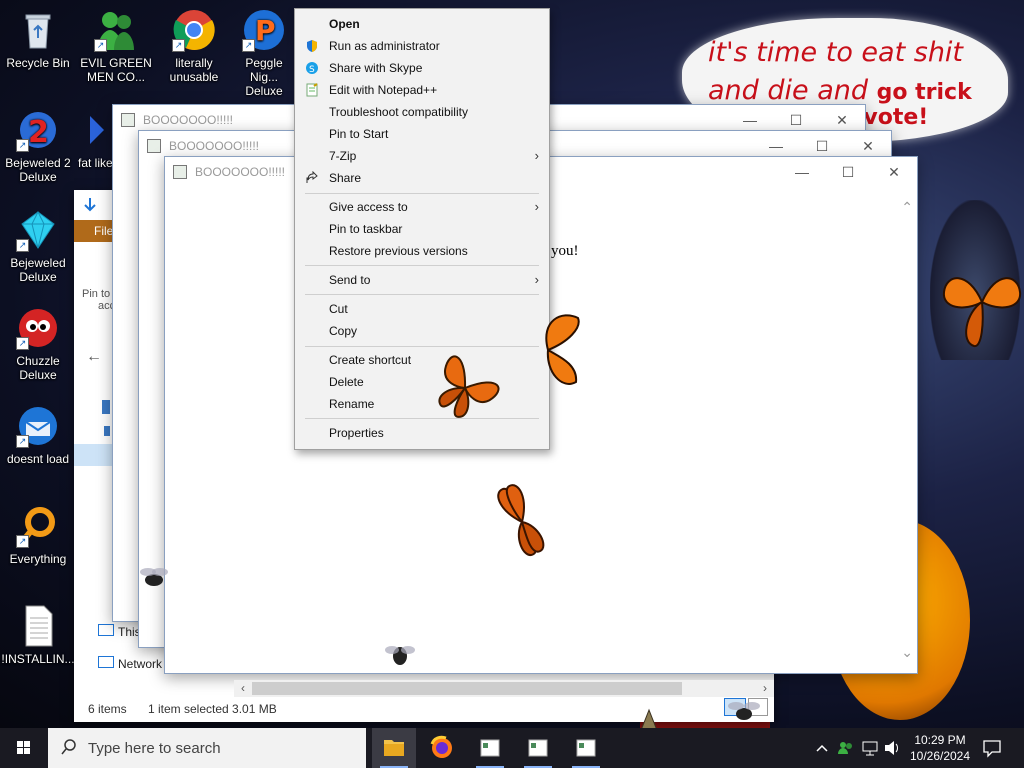 The height and width of the screenshot is (771, 1024). I want to click on pin-to-quick-access-label: Pin to, so click(96, 294).